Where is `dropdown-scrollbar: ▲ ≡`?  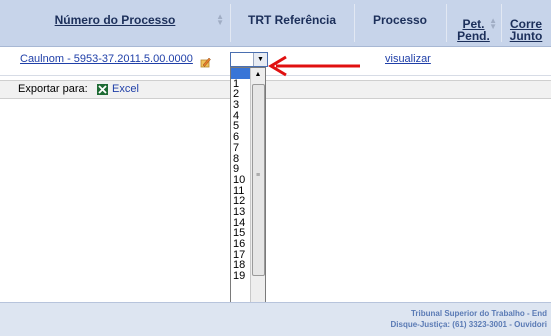
dropdown-scrollbar: ▲ ≡ is located at coordinates (257, 201).